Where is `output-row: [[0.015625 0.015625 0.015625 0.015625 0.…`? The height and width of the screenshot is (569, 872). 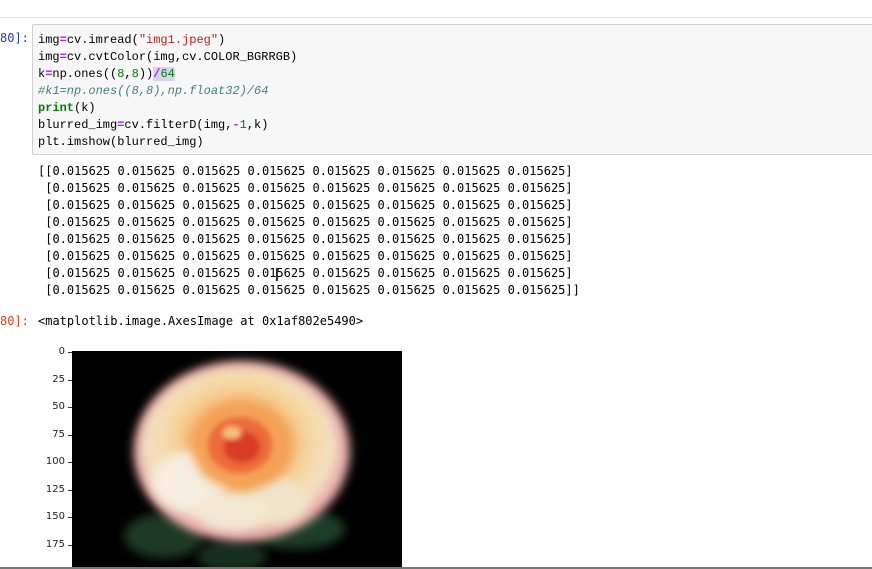
output-row: [[0.015625 0.015625 0.015625 0.015625 0.… is located at coordinates (305, 171).